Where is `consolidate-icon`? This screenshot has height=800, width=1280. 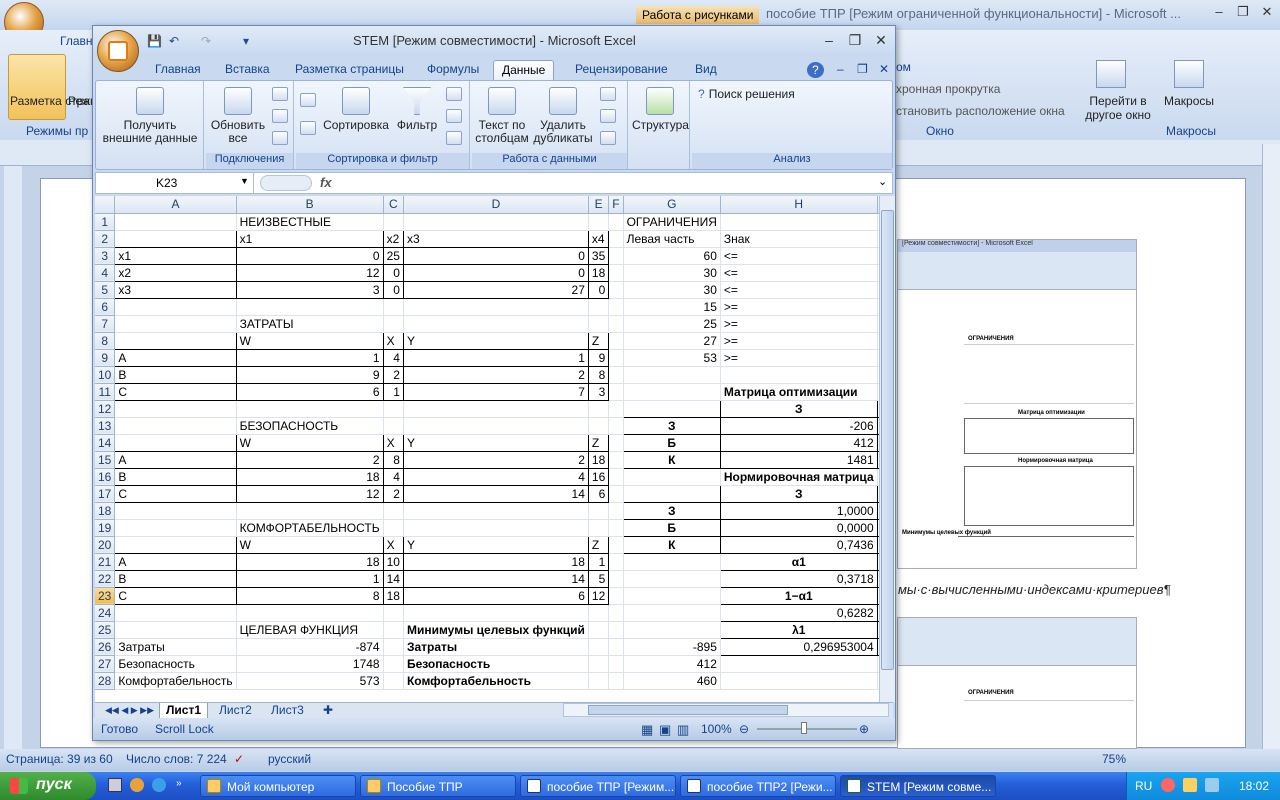
consolidate-icon is located at coordinates (608, 116).